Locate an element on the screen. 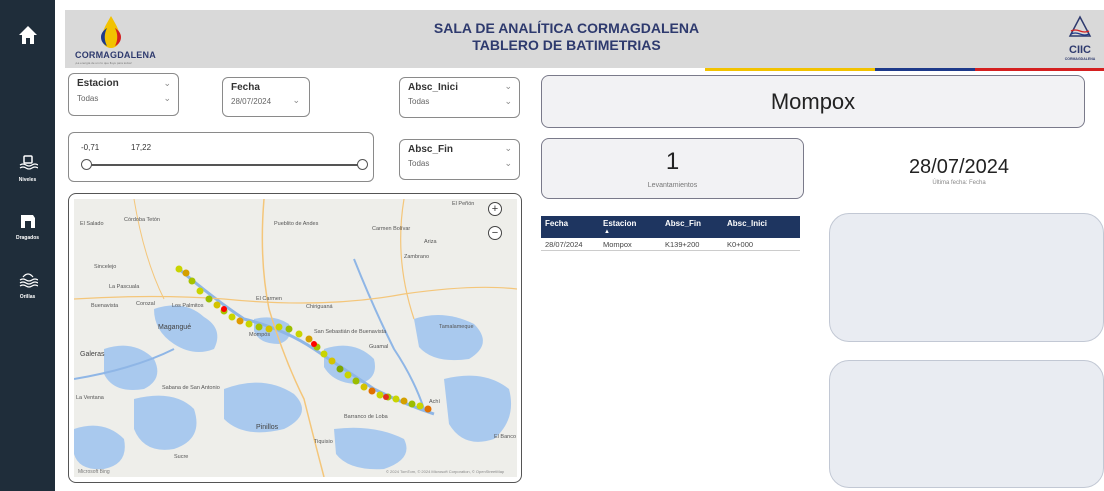 Image resolution: width=1104 pixels, height=491 pixels. levantamientos-count: 1 is located at coordinates (672, 161).